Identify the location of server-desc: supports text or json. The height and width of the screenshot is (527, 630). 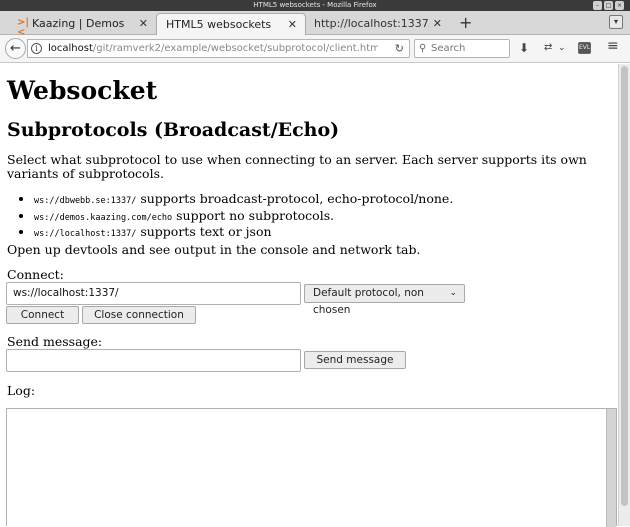
(204, 231).